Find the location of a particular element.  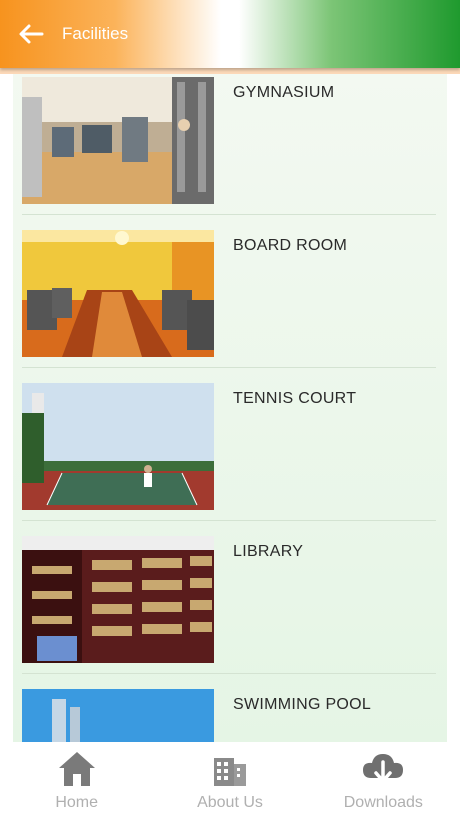

cloud-download-icon is located at coordinates (383, 768).